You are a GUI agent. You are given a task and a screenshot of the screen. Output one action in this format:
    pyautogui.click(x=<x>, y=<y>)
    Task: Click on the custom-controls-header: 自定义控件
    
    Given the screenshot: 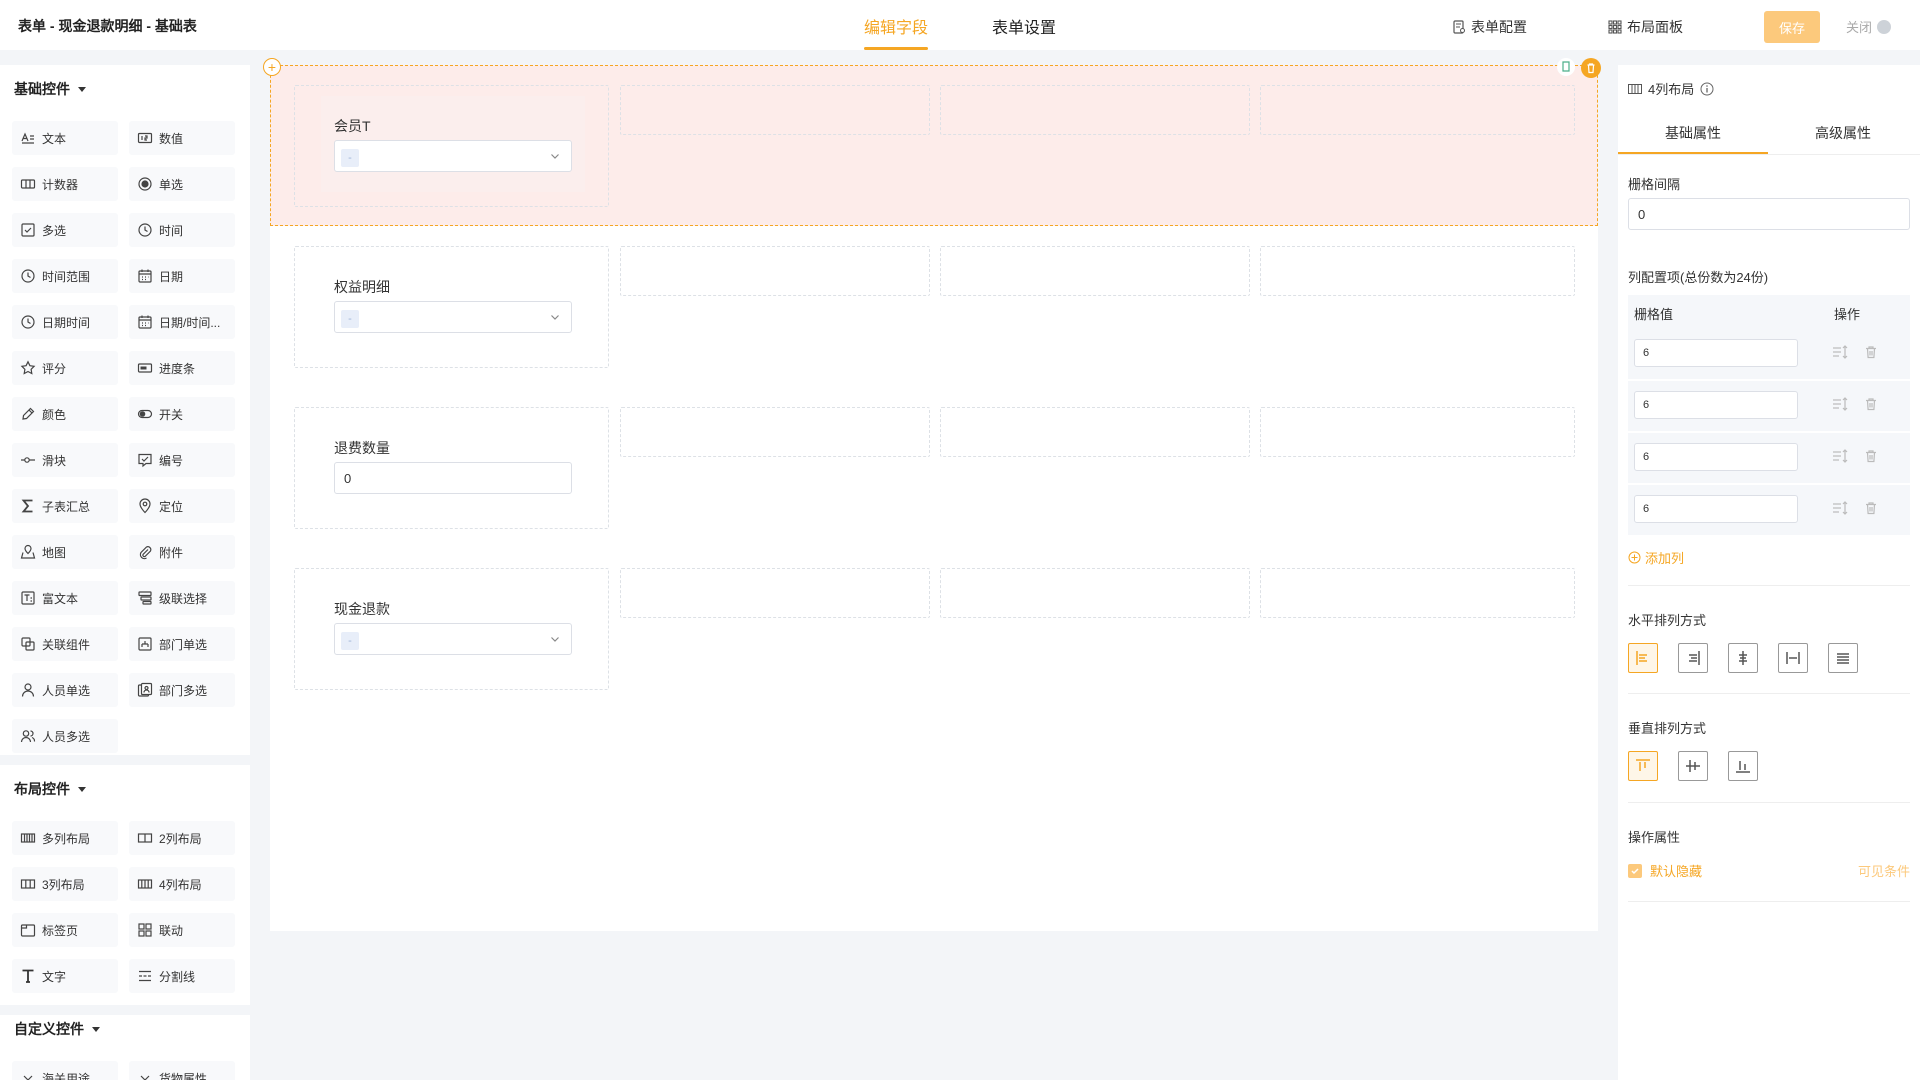 What is the action you would take?
    pyautogui.click(x=57, y=1029)
    